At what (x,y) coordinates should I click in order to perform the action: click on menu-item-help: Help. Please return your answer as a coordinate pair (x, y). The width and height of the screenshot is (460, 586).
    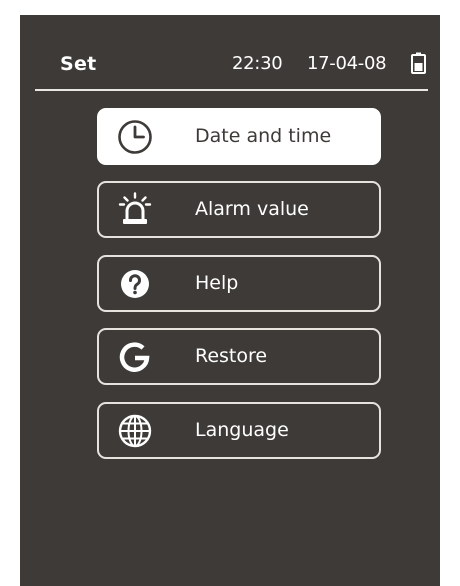
    Looking at the image, I should click on (239, 283).